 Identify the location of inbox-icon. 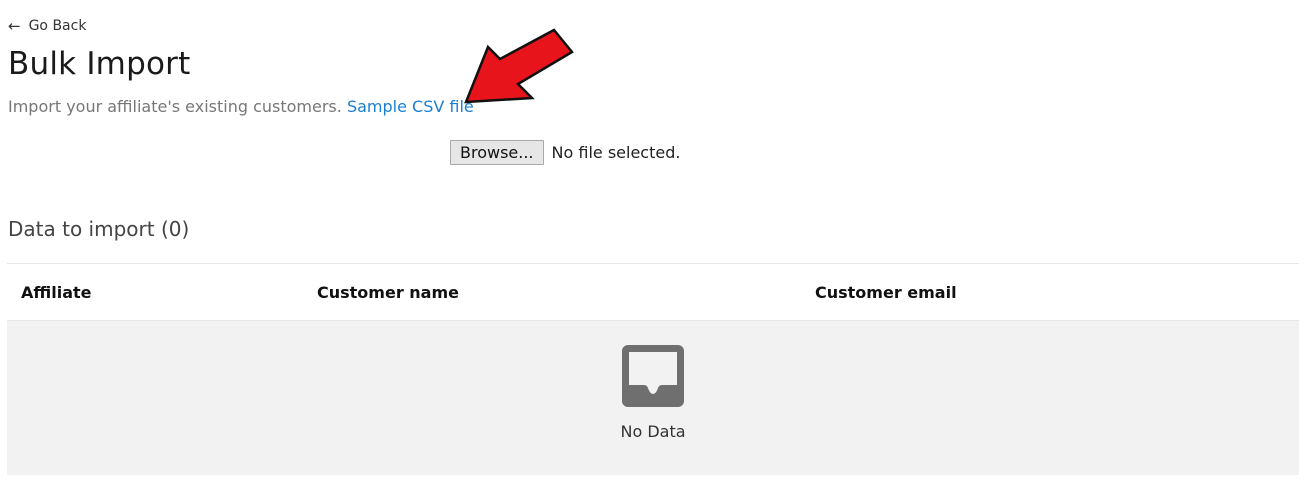
(653, 376).